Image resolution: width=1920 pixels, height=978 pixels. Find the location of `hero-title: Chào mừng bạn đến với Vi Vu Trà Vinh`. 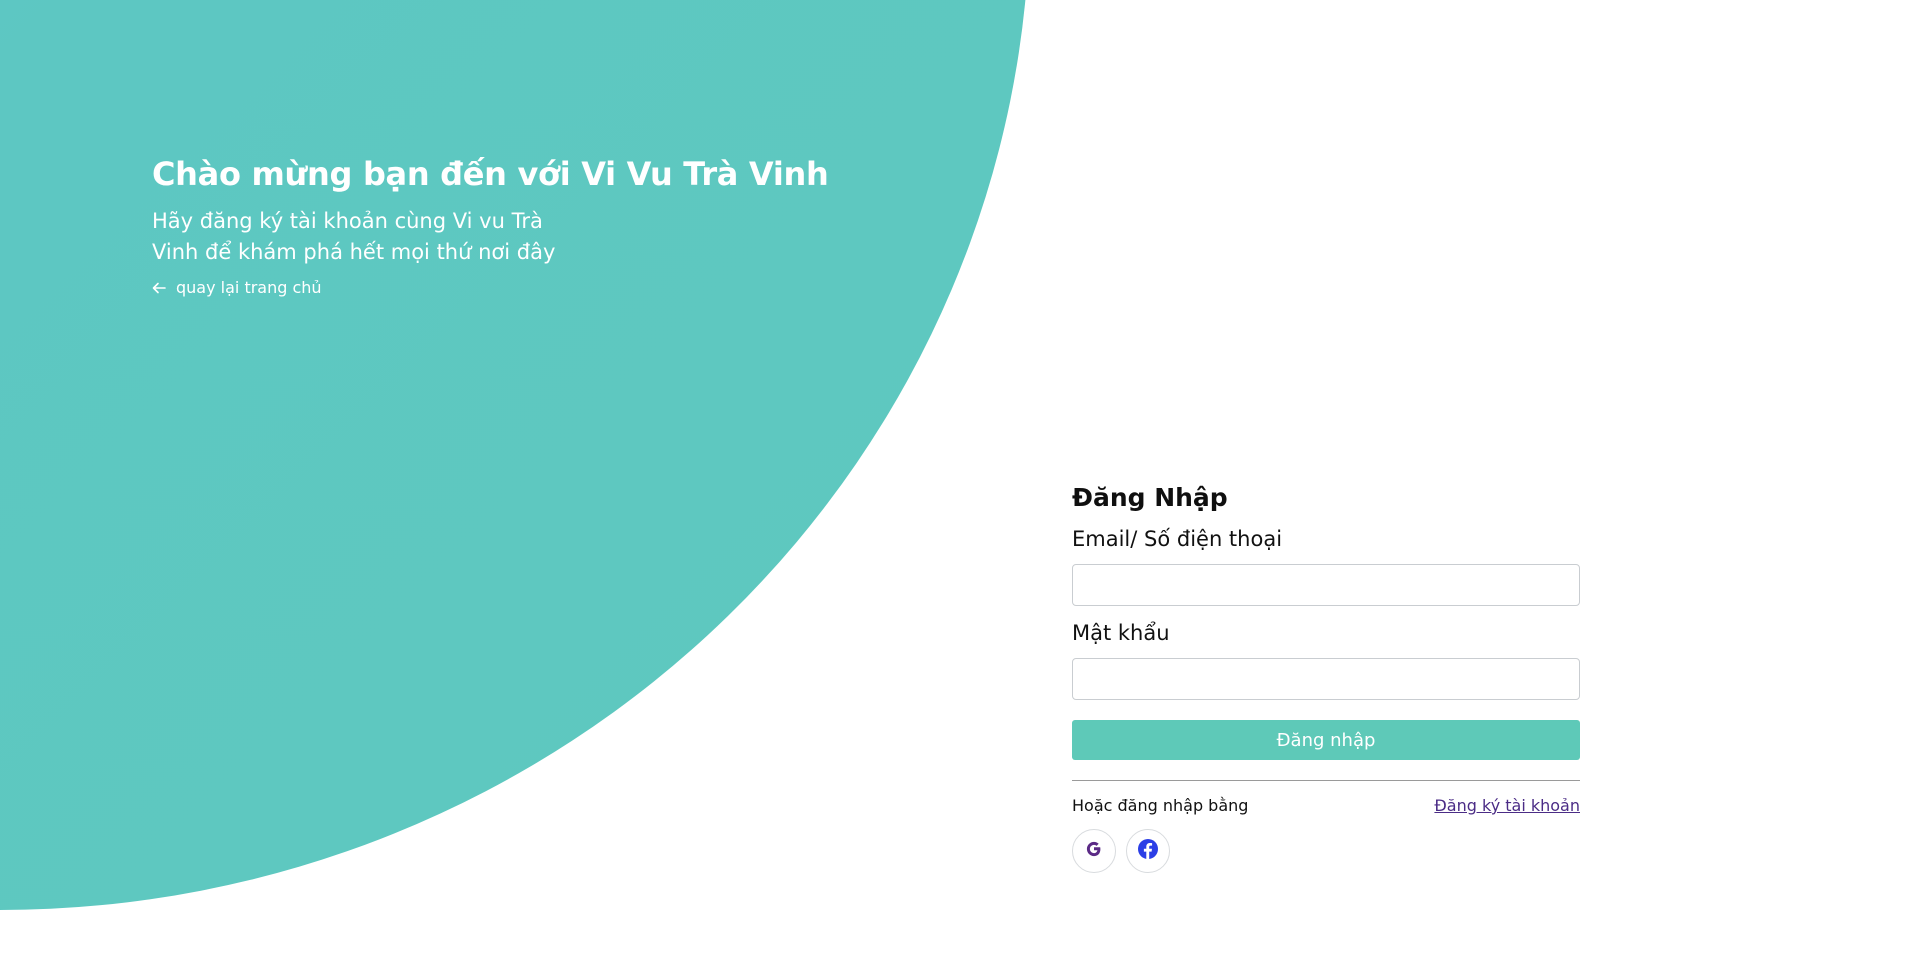

hero-title: Chào mừng bạn đến với Vi Vu Trà Vinh is located at coordinates (490, 174).